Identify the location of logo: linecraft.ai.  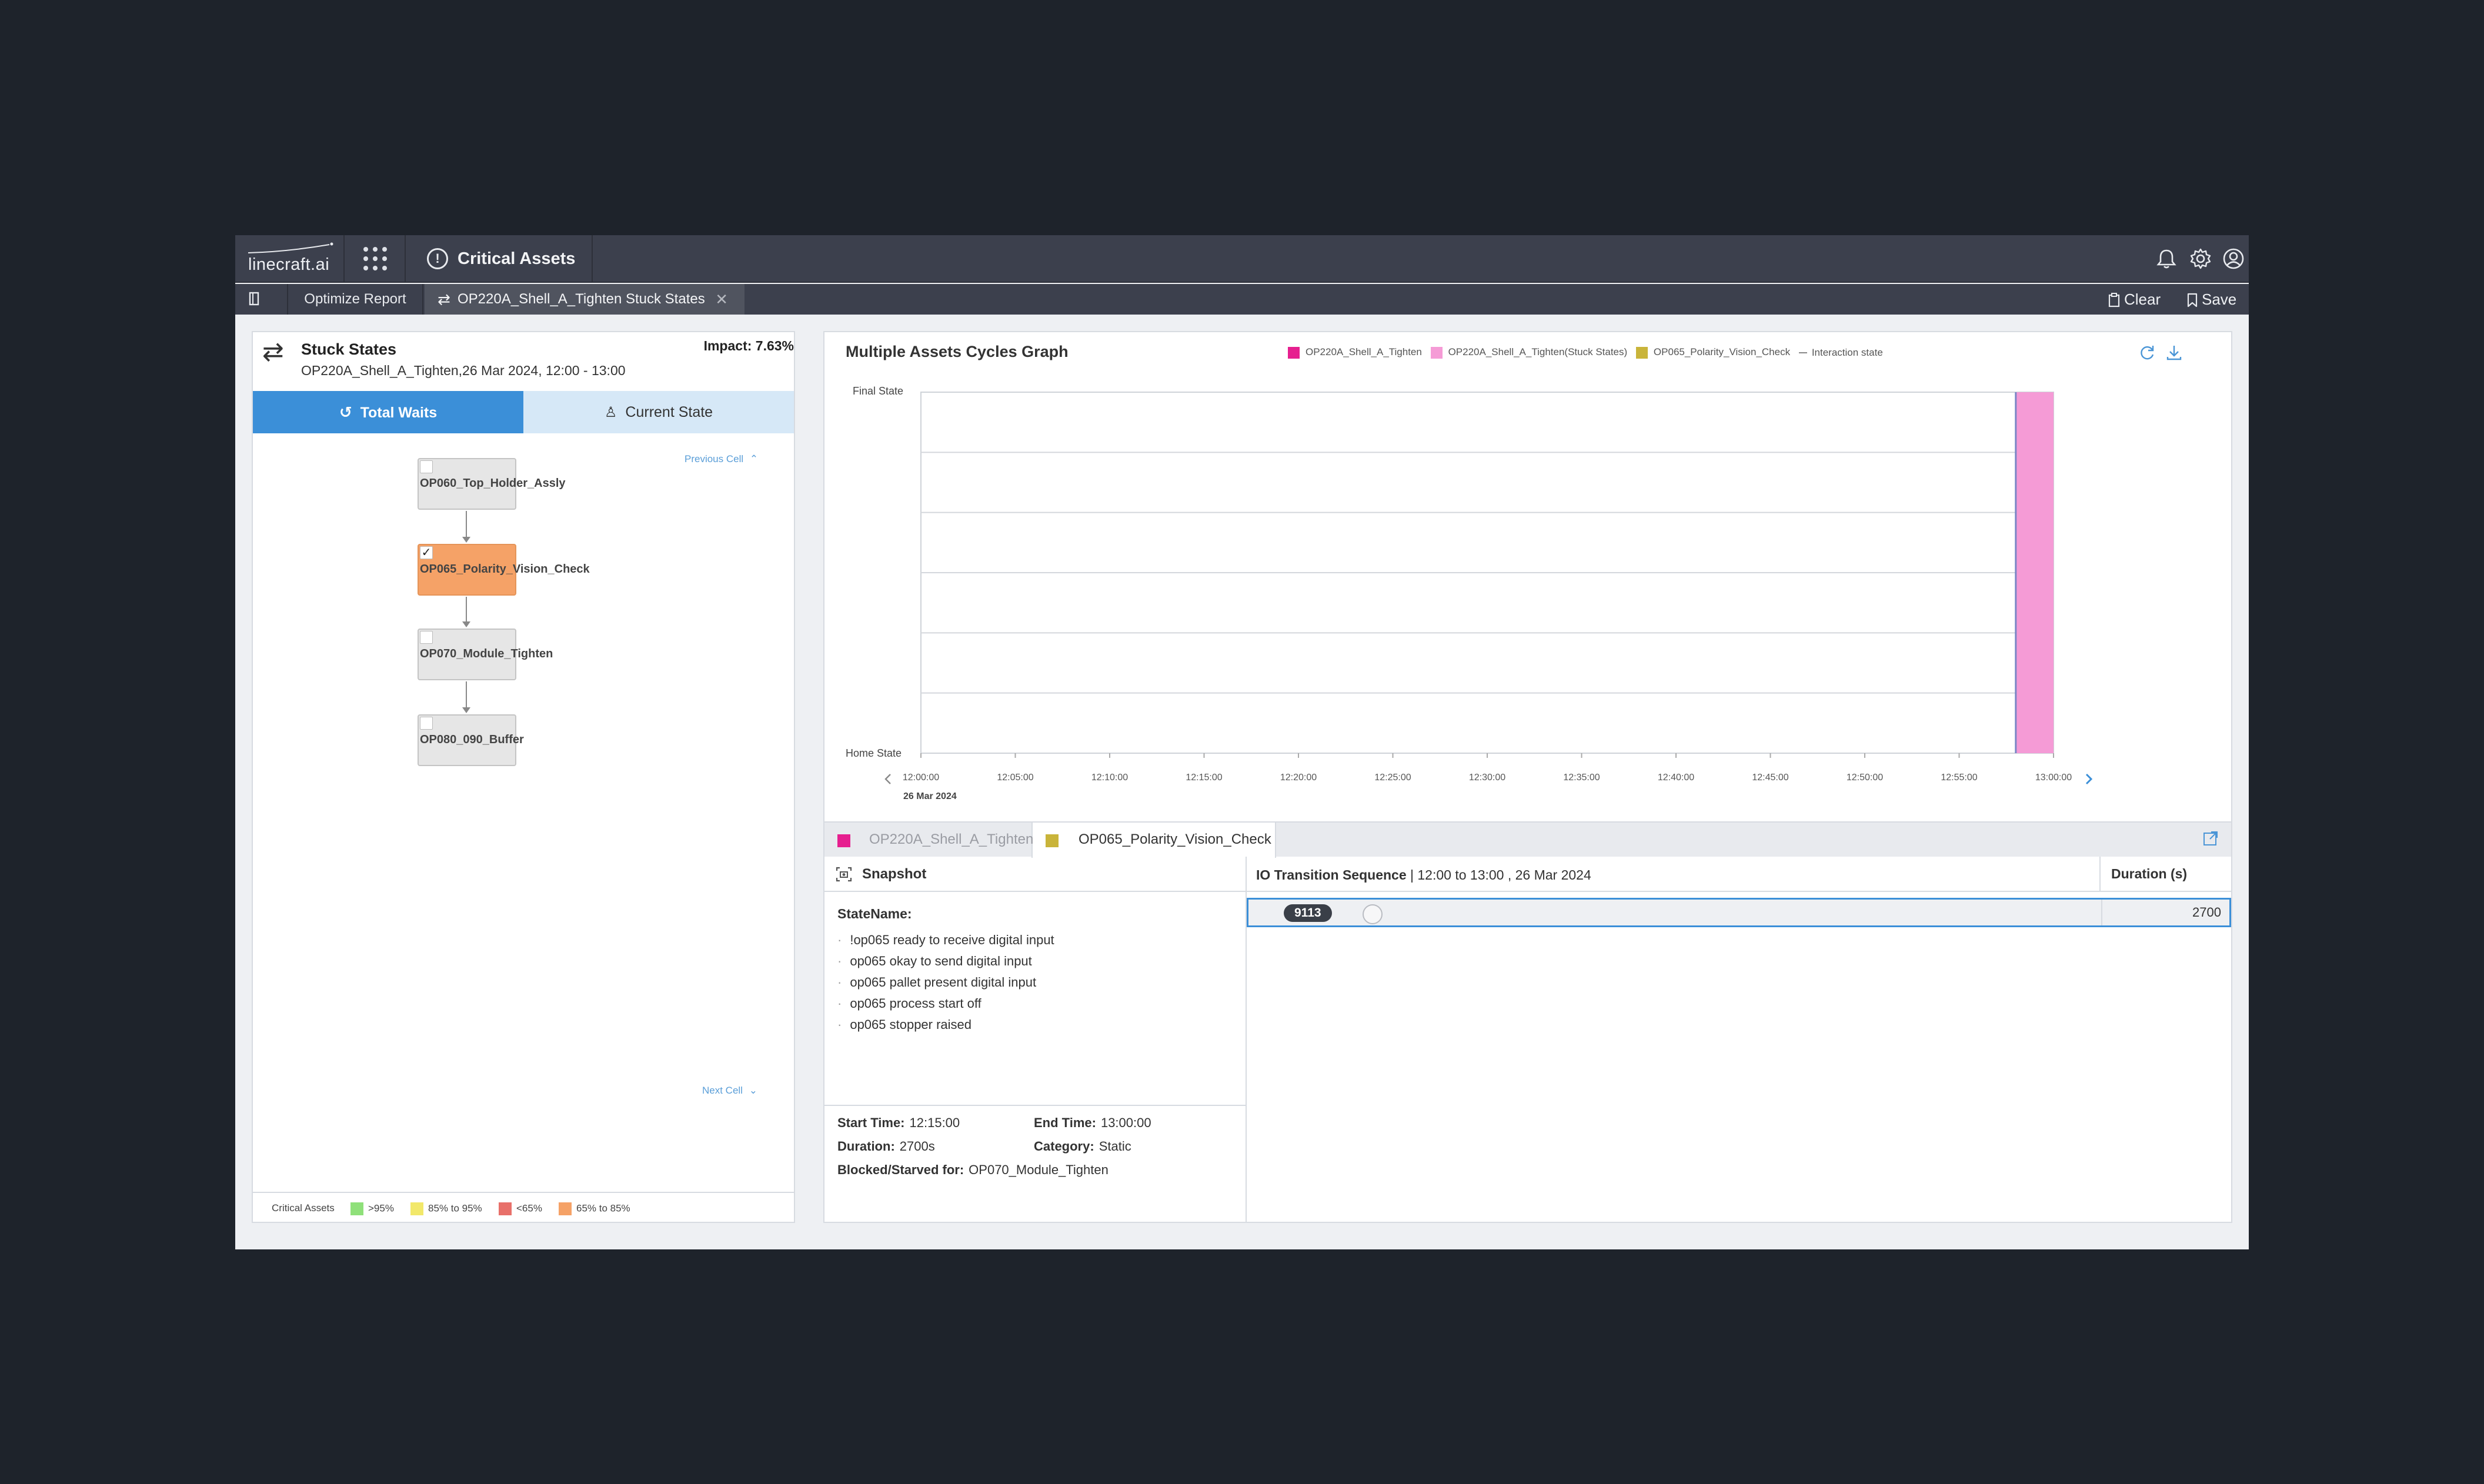
(290, 259).